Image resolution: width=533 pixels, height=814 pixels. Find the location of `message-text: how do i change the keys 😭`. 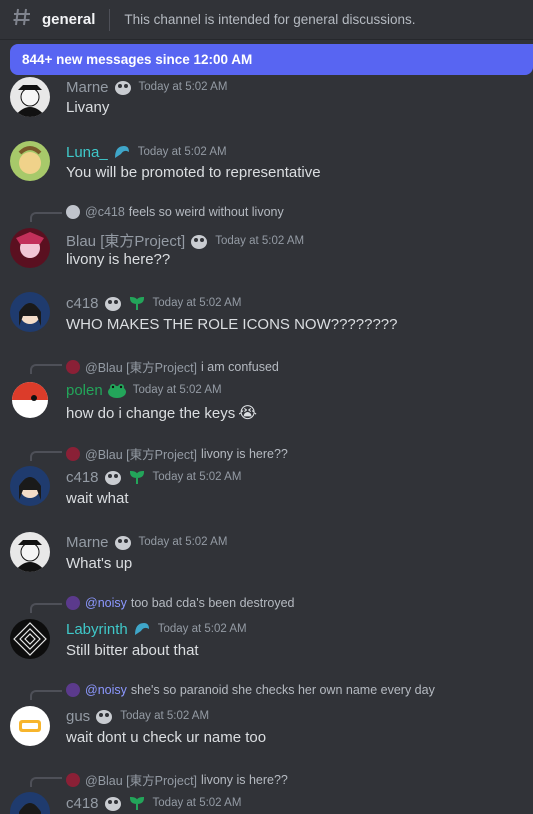

message-text: how do i change the keys 😭 is located at coordinates (161, 413).